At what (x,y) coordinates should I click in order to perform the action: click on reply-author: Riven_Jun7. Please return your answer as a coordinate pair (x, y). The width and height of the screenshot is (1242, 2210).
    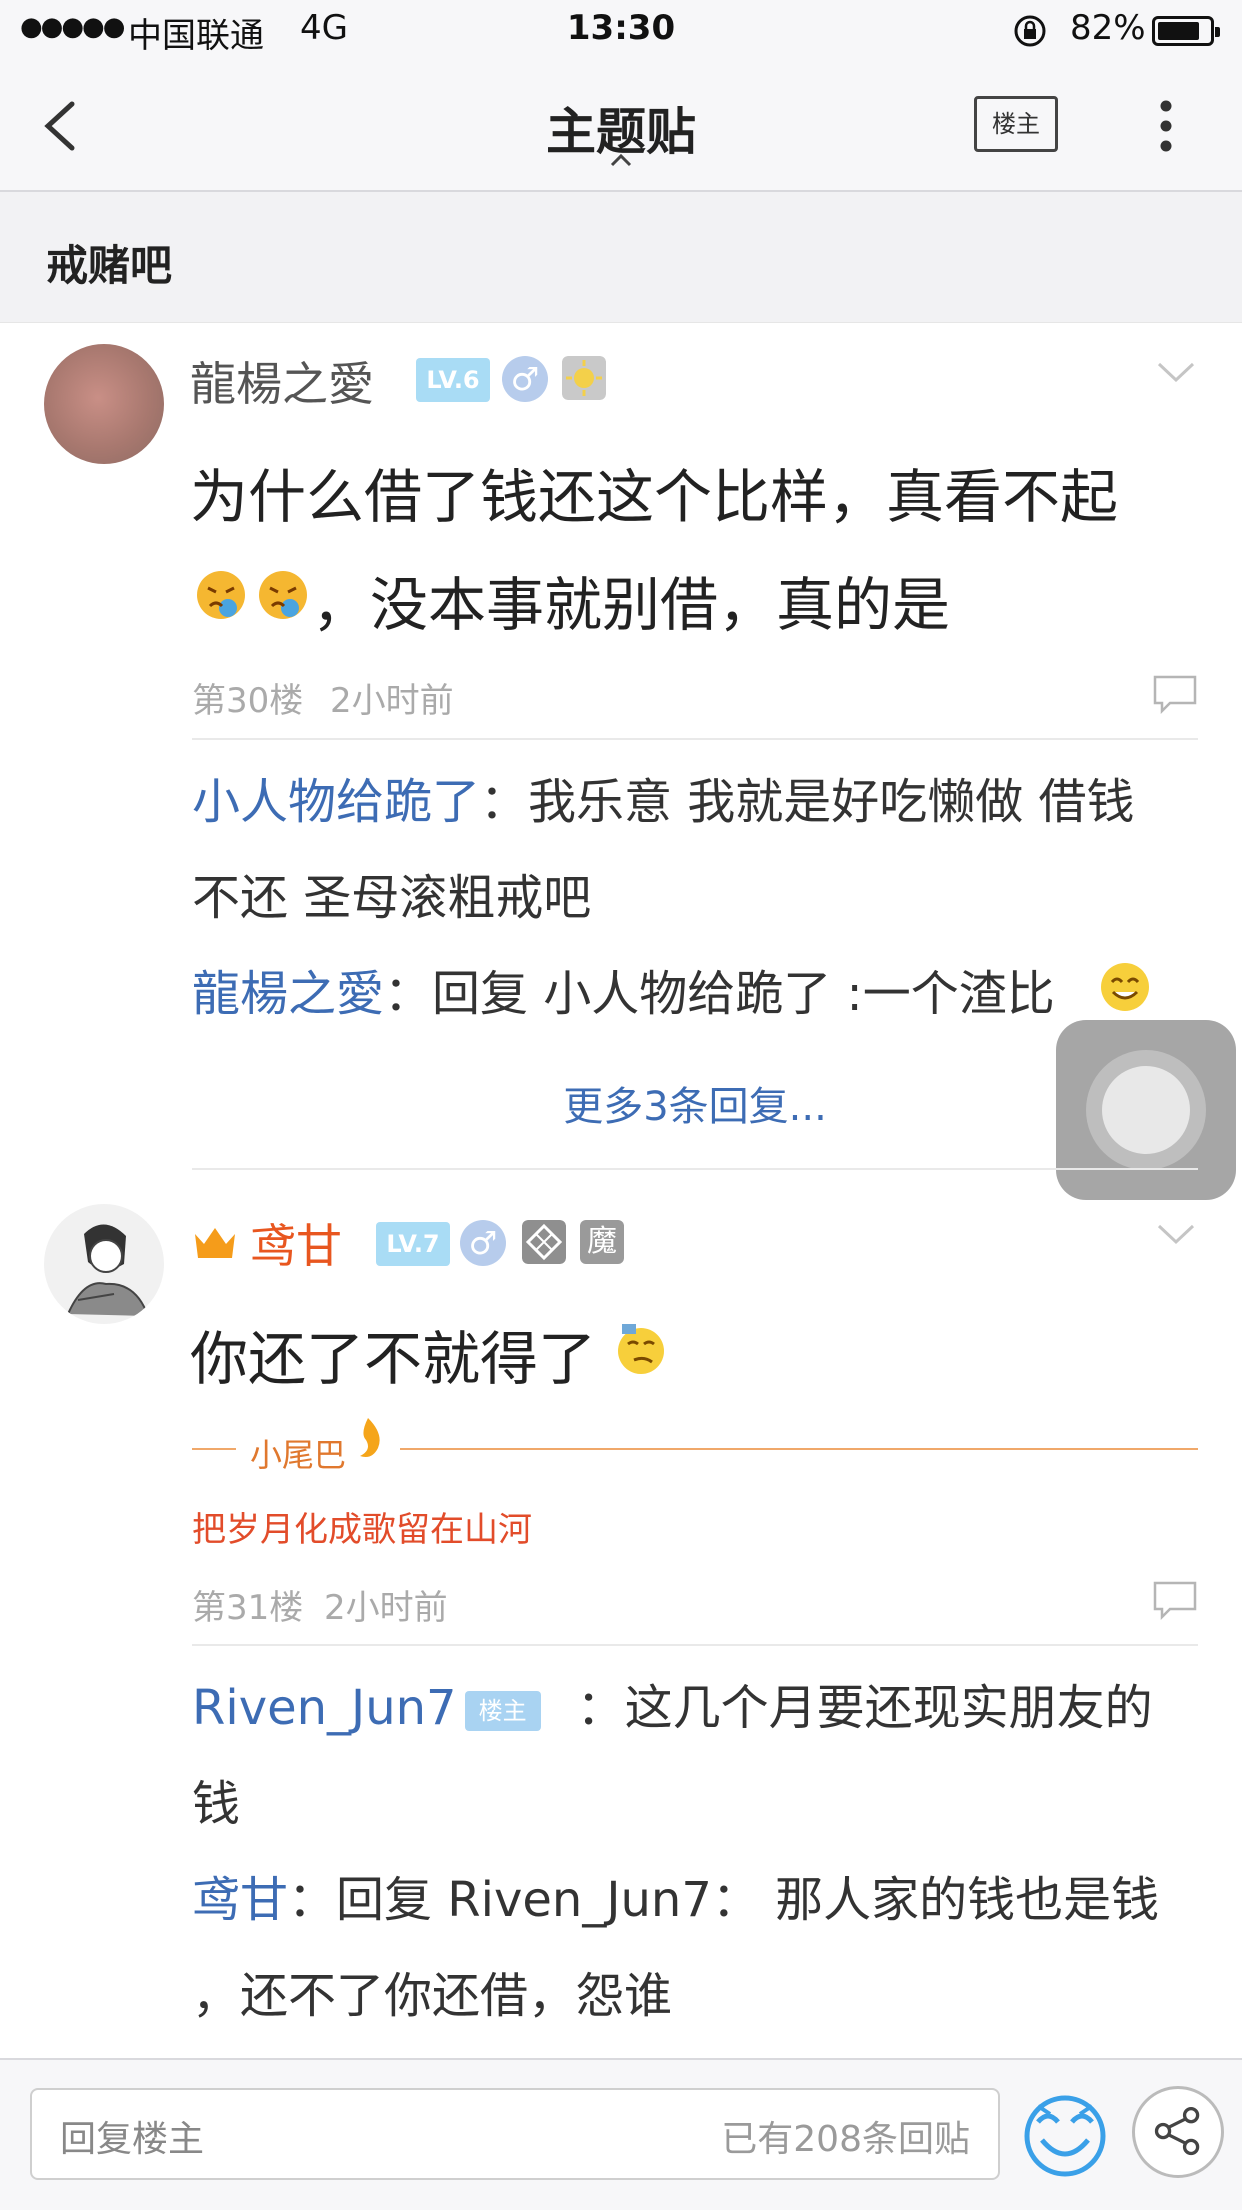
    Looking at the image, I should click on (324, 1708).